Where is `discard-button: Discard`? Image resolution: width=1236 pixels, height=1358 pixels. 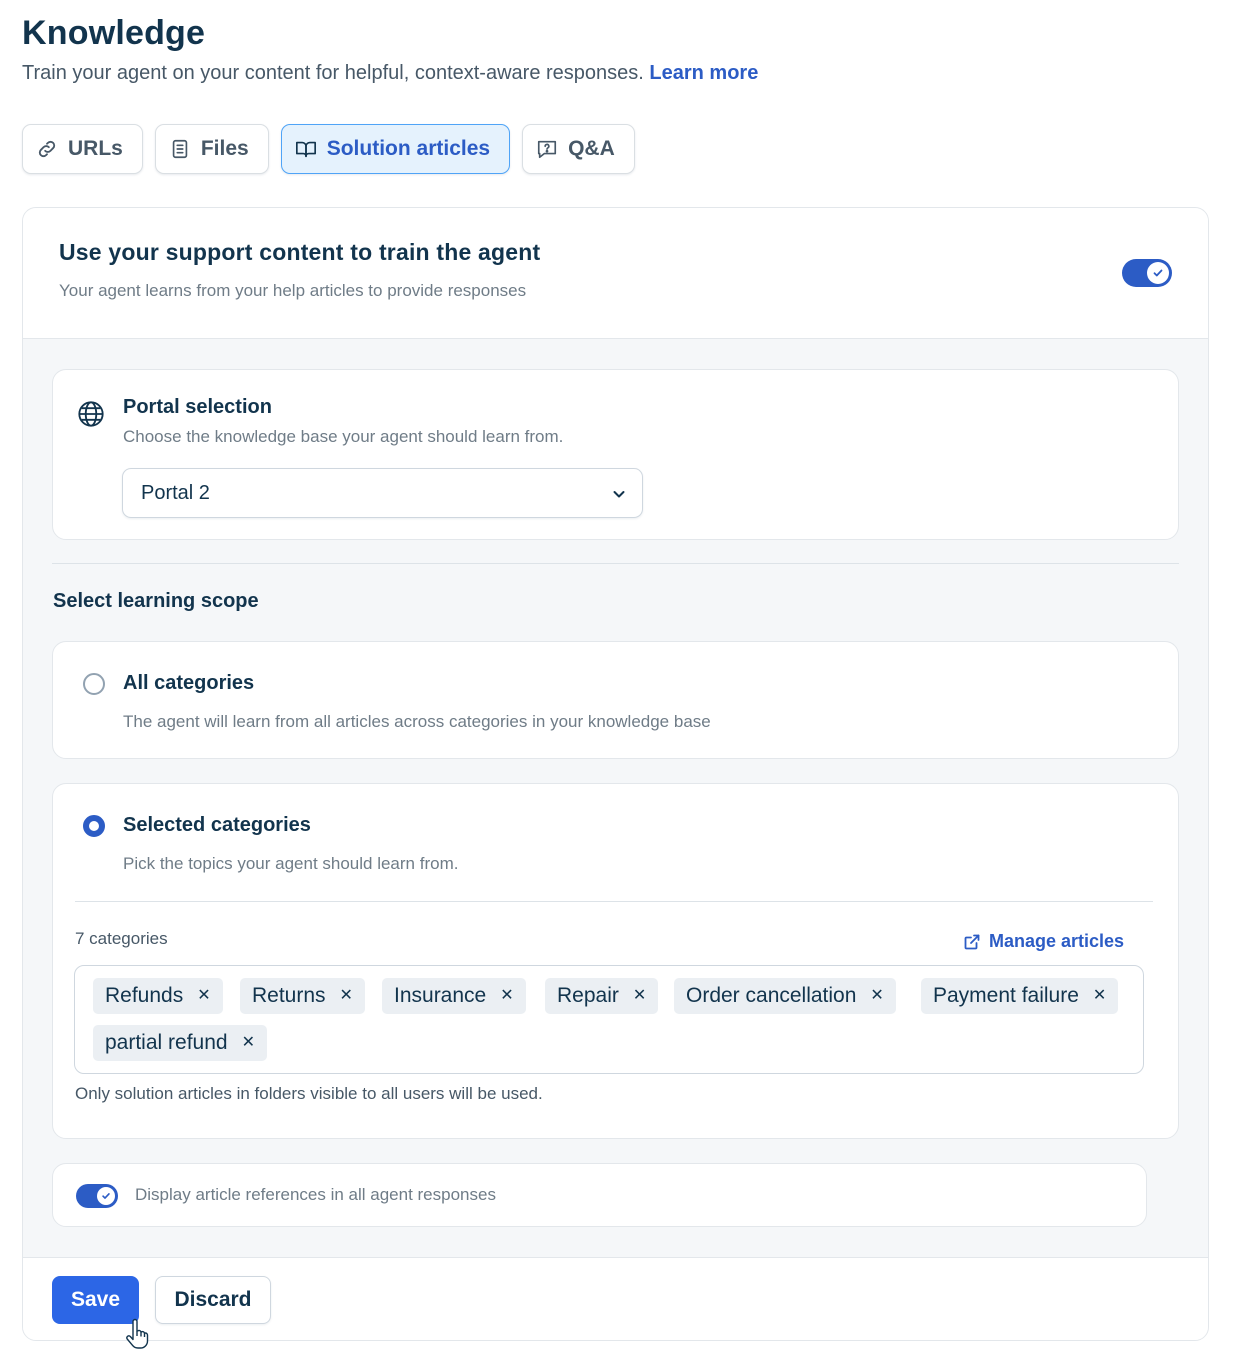
discard-button: Discard is located at coordinates (213, 1300).